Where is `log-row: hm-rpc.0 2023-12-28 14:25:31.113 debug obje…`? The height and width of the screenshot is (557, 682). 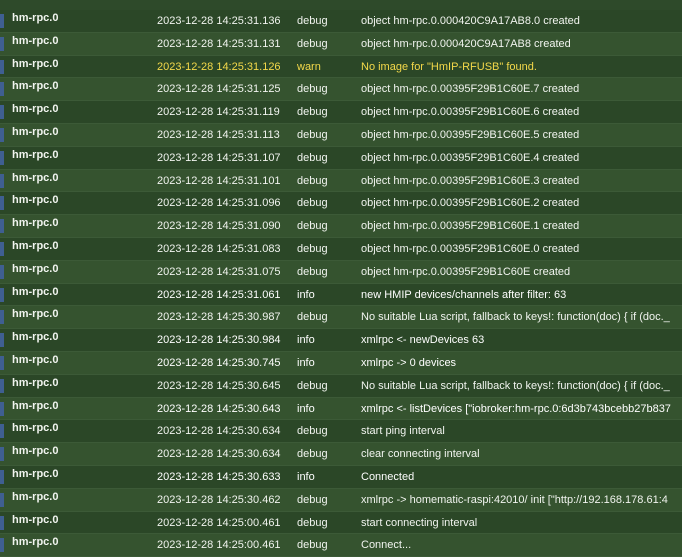
log-row: hm-rpc.0 2023-12-28 14:25:31.113 debug obje… is located at coordinates (341, 135).